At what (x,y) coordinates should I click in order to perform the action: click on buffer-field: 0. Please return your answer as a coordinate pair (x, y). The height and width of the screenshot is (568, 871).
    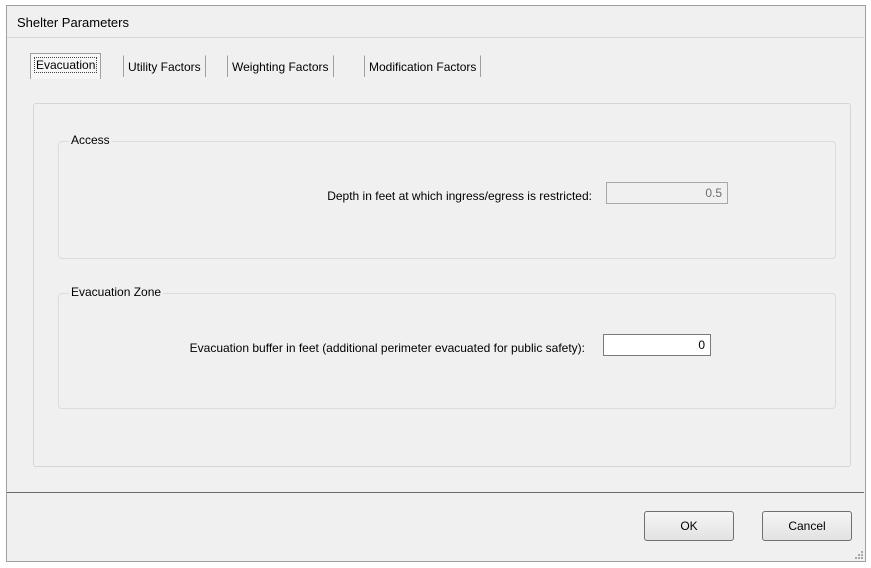
    Looking at the image, I should click on (657, 345).